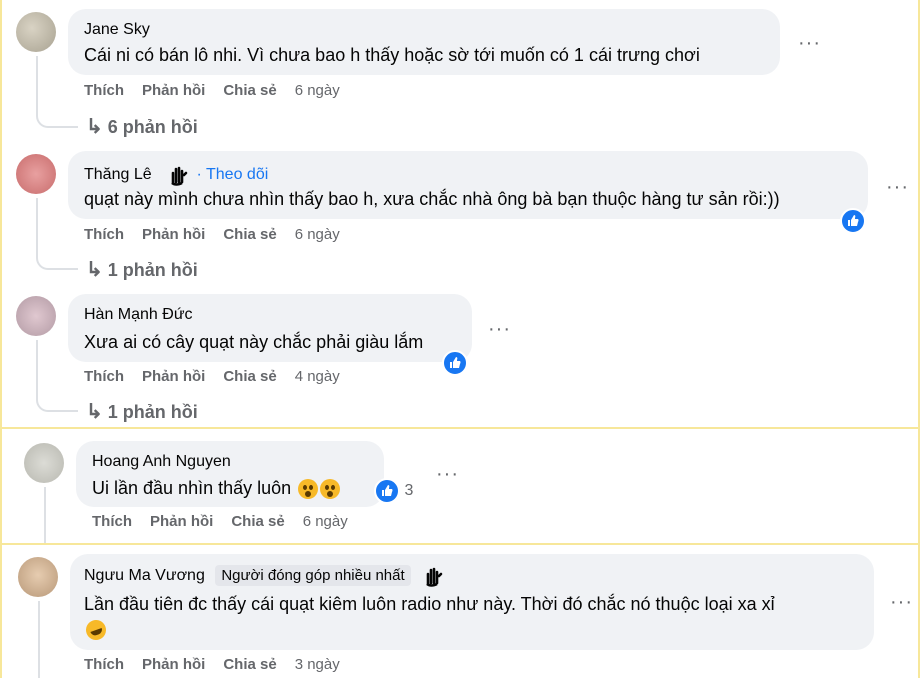 This screenshot has width=920, height=678. I want to click on comment-author: Ngưu Ma Vương Người đóng góp nhiều nhất, so click(266, 576).